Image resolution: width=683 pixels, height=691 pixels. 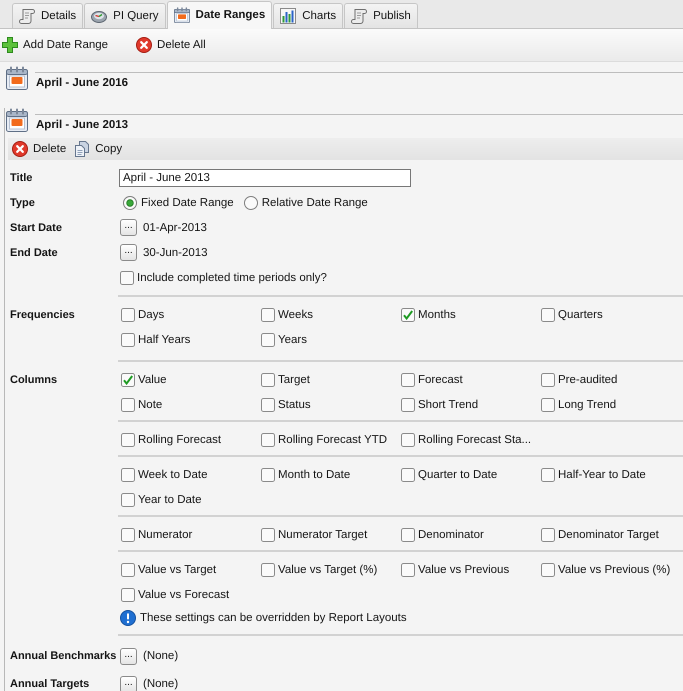 What do you see at coordinates (22, 178) in the screenshot?
I see `field-label: Title` at bounding box center [22, 178].